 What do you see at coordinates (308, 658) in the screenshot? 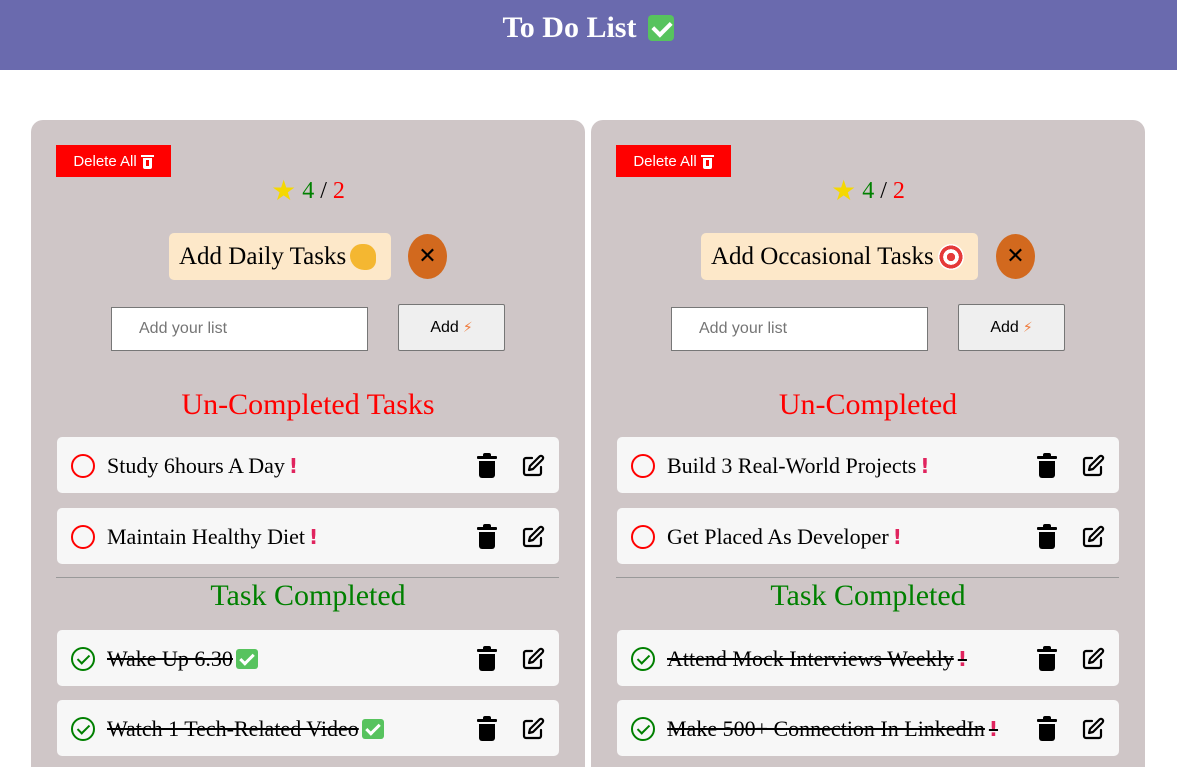
I see `task-row: Wake Up 6.30` at bounding box center [308, 658].